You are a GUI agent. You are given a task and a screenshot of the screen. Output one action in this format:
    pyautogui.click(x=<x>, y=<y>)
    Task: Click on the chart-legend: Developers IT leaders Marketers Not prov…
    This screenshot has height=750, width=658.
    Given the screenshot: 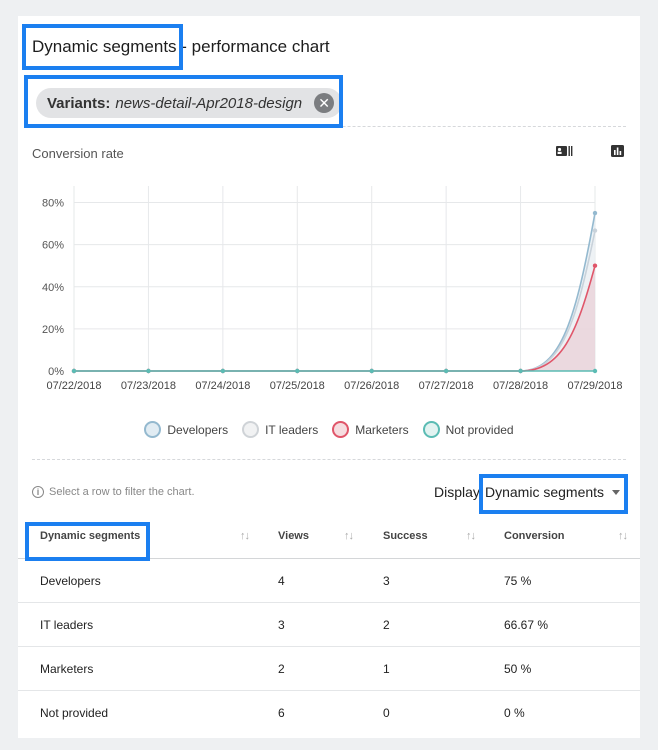 What is the action you would take?
    pyautogui.click(x=329, y=429)
    